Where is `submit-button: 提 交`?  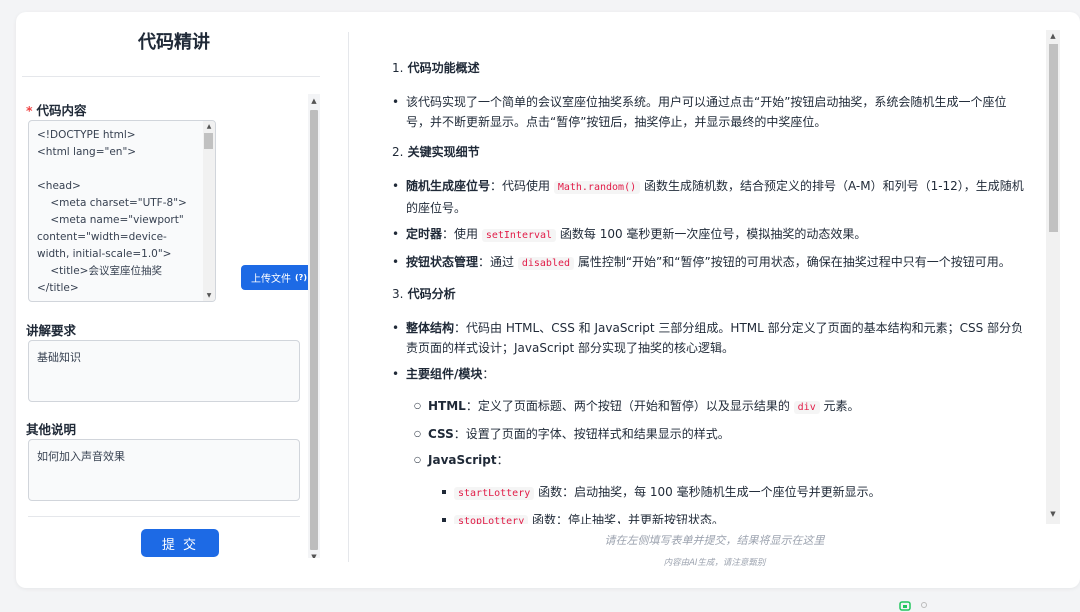
submit-button: 提 交 is located at coordinates (180, 543).